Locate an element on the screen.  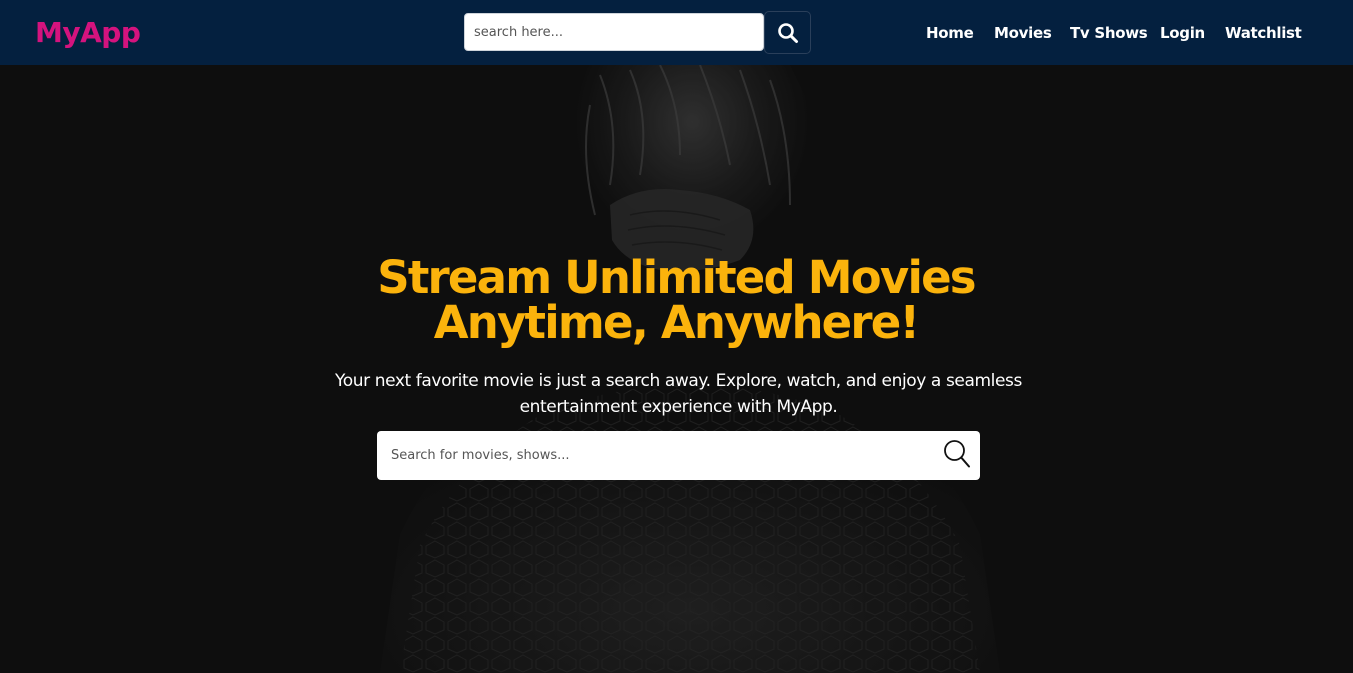
nav-search-button is located at coordinates (787, 32).